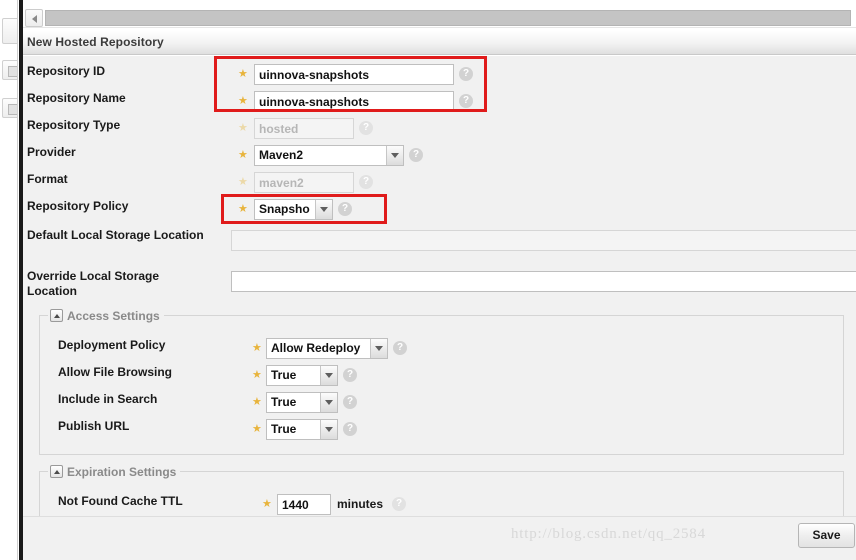  What do you see at coordinates (9, 280) in the screenshot?
I see `left-panel-sliver` at bounding box center [9, 280].